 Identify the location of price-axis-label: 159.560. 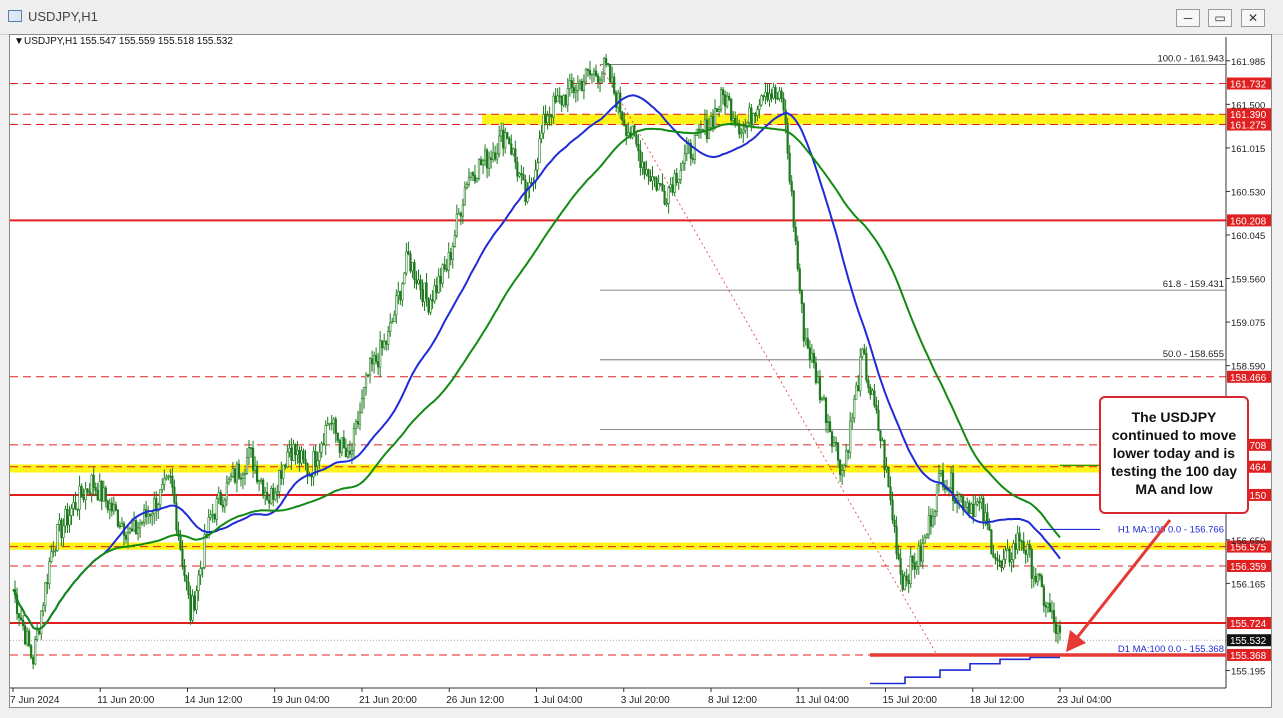
(1248, 280).